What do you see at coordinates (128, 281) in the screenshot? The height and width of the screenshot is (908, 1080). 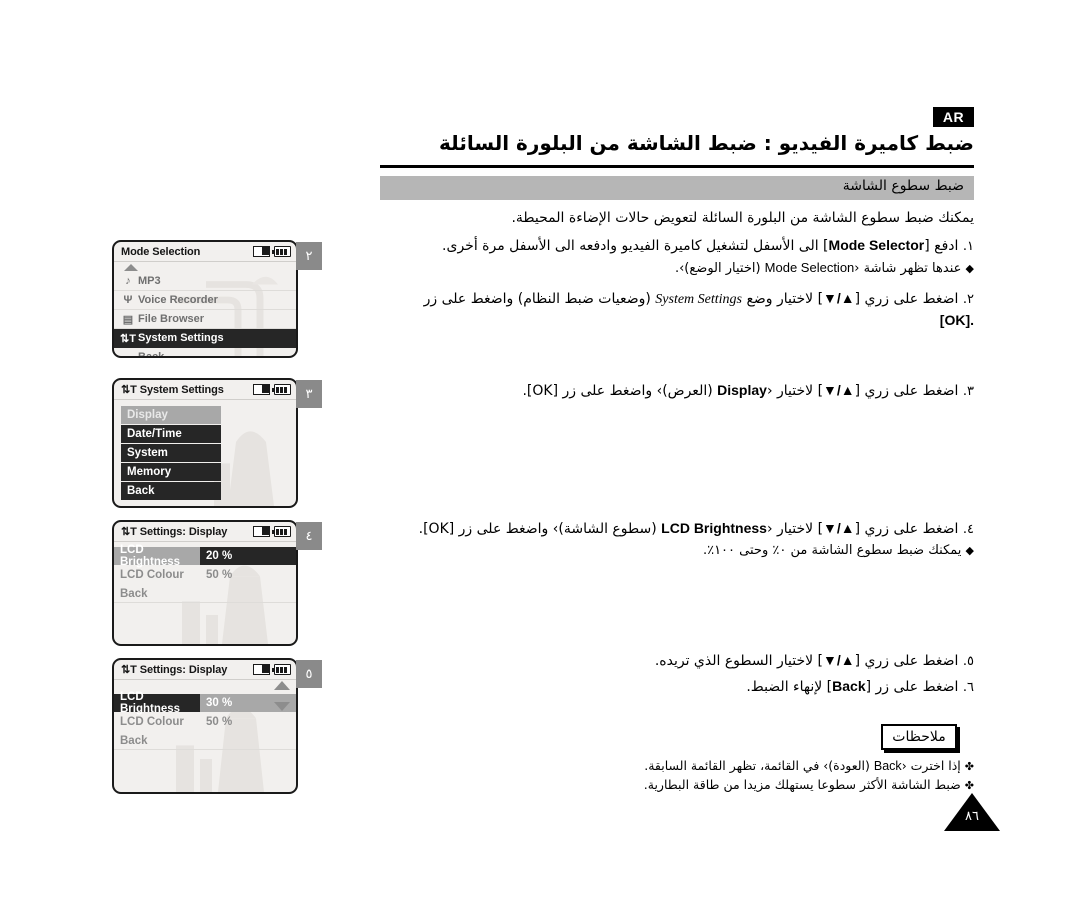 I see `music-note-icon: ♪` at bounding box center [128, 281].